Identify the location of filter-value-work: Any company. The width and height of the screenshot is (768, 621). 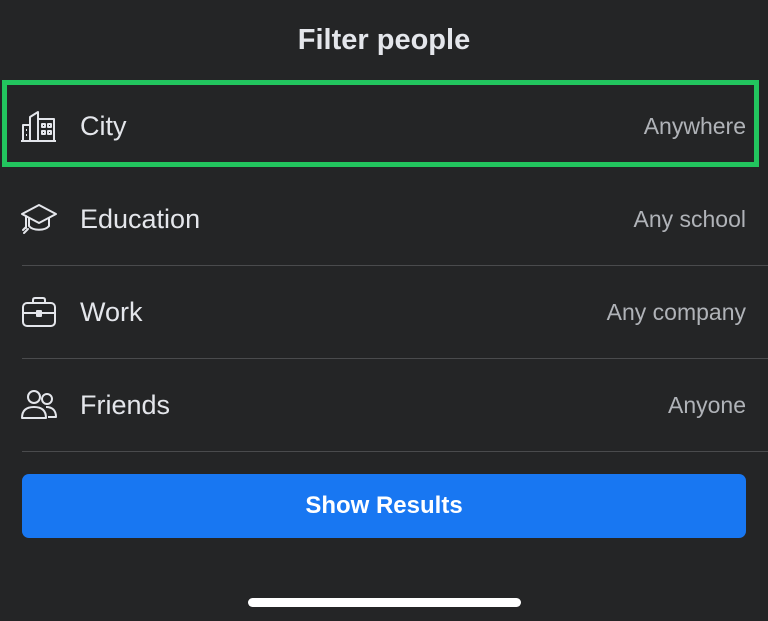
(676, 312).